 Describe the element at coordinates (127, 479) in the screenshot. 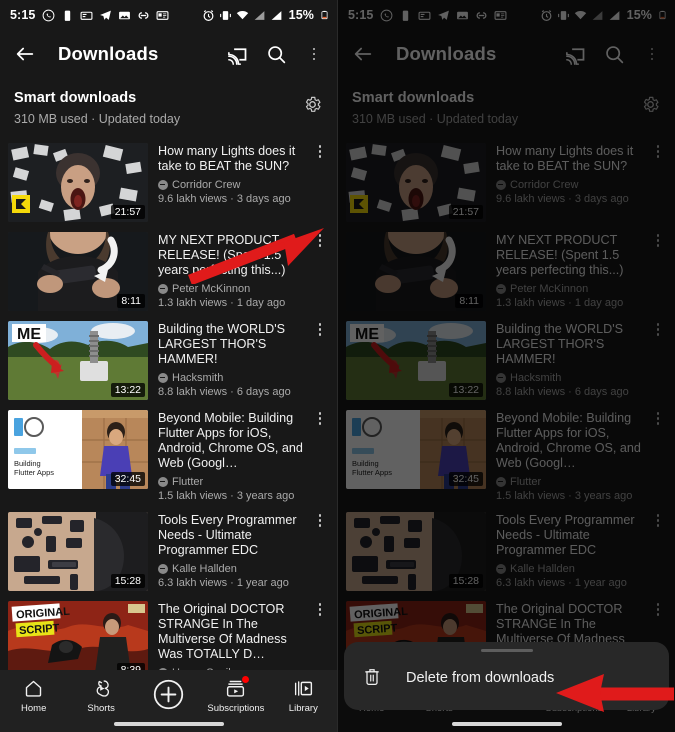

I see `video-duration: 32:45` at that location.